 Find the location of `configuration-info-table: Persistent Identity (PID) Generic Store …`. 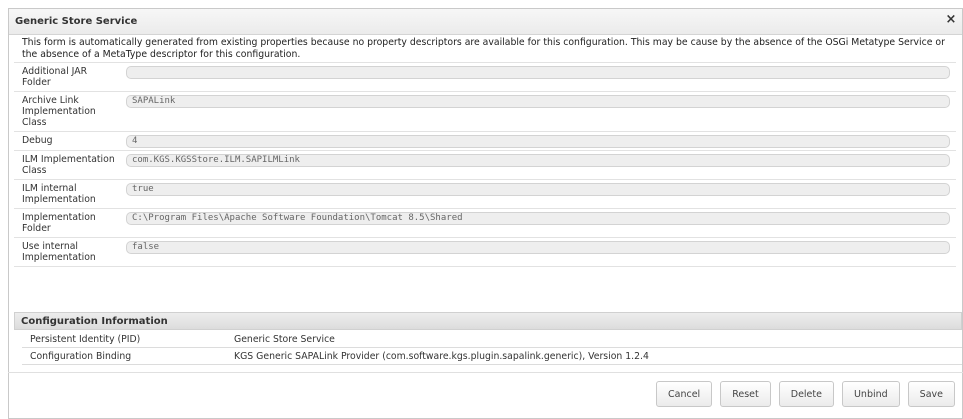

configuration-info-table: Persistent Identity (PID) Generic Store … is located at coordinates (492, 348).